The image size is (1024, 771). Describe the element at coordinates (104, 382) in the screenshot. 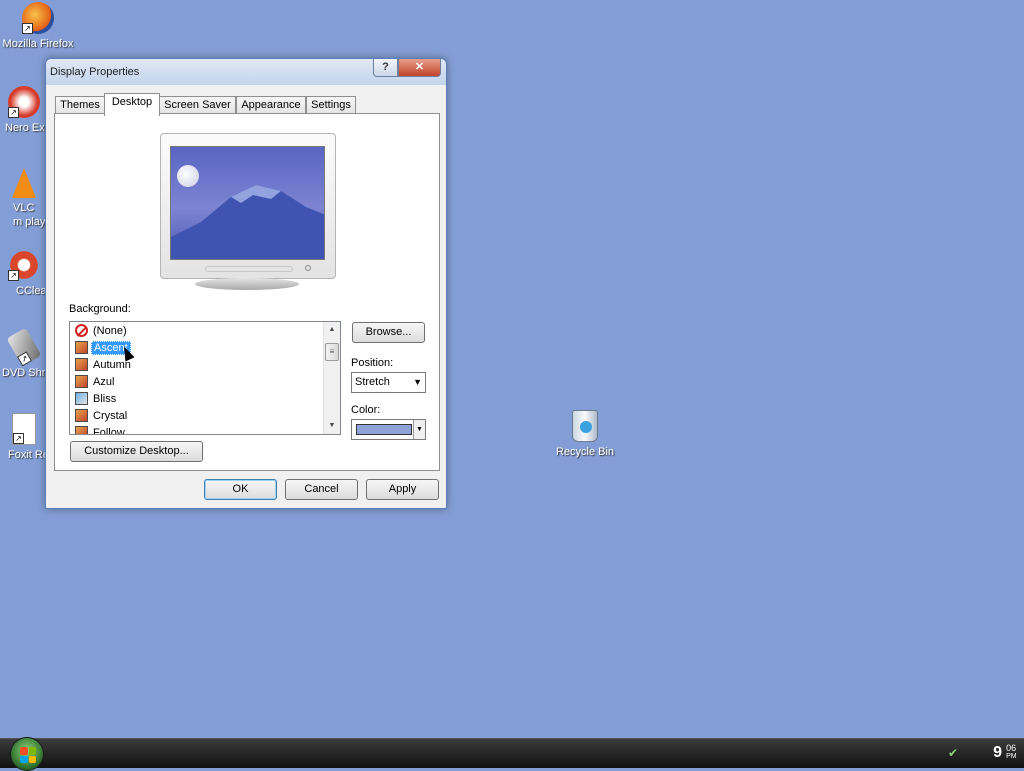

I see `list-item-label: Azul` at that location.